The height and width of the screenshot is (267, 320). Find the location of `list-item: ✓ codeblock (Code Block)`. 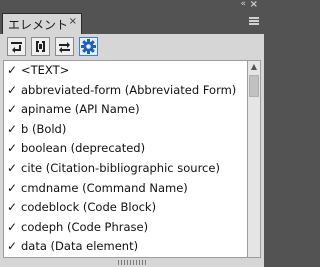

list-item: ✓ codeblock (Code Block) is located at coordinates (125, 208).